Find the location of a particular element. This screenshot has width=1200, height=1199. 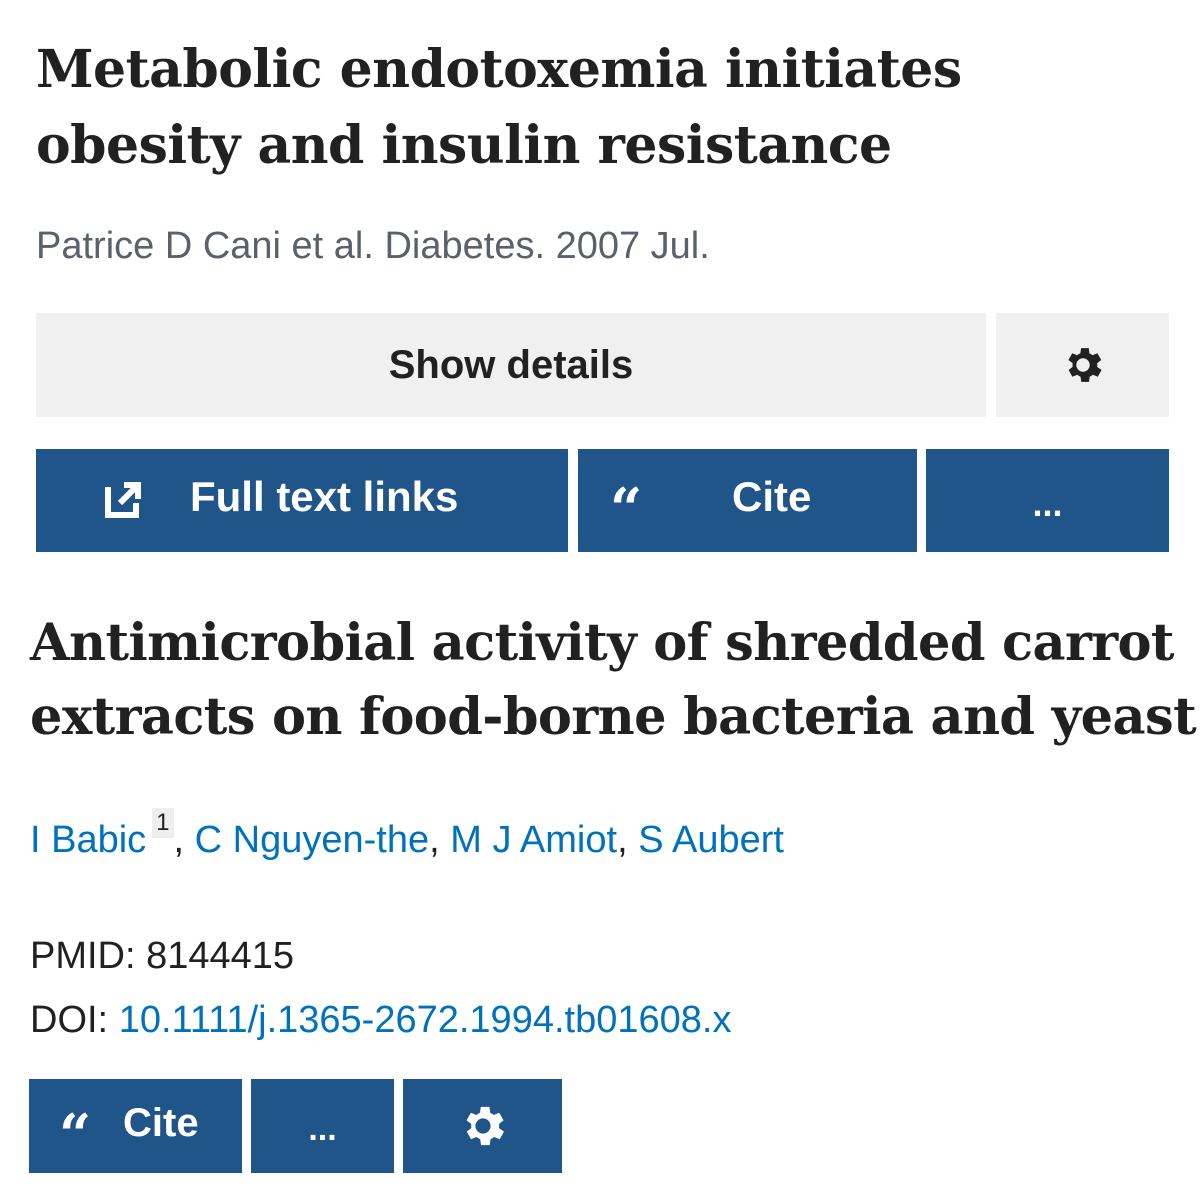

author-link-amiot: M J Amiot is located at coordinates (533, 840).